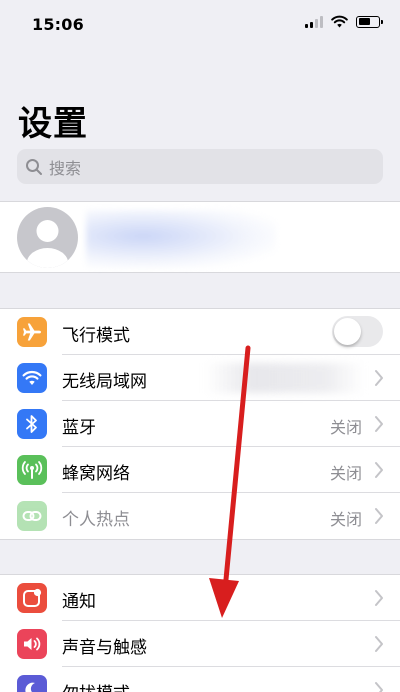 This screenshot has height=692, width=400. Describe the element at coordinates (32, 378) in the screenshot. I see `wifi-icon` at that location.